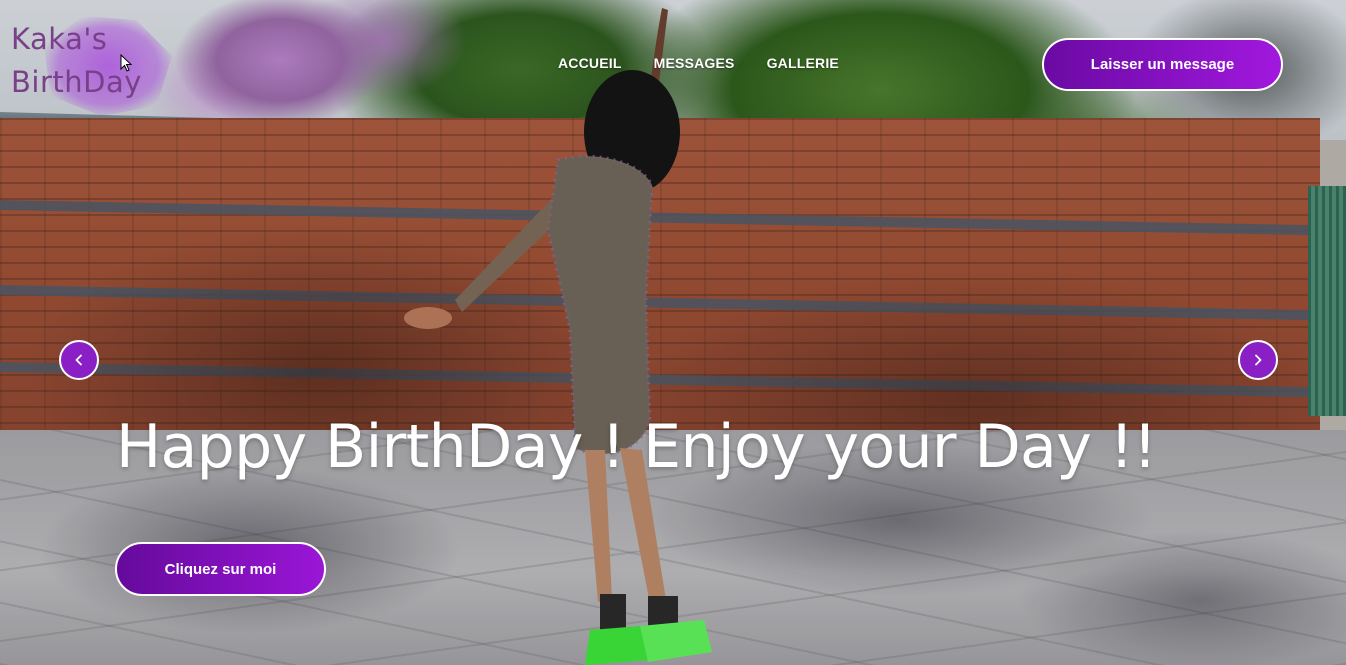 This screenshot has width=1346, height=665. What do you see at coordinates (126, 63) in the screenshot?
I see `mouse-cursor-icon` at bounding box center [126, 63].